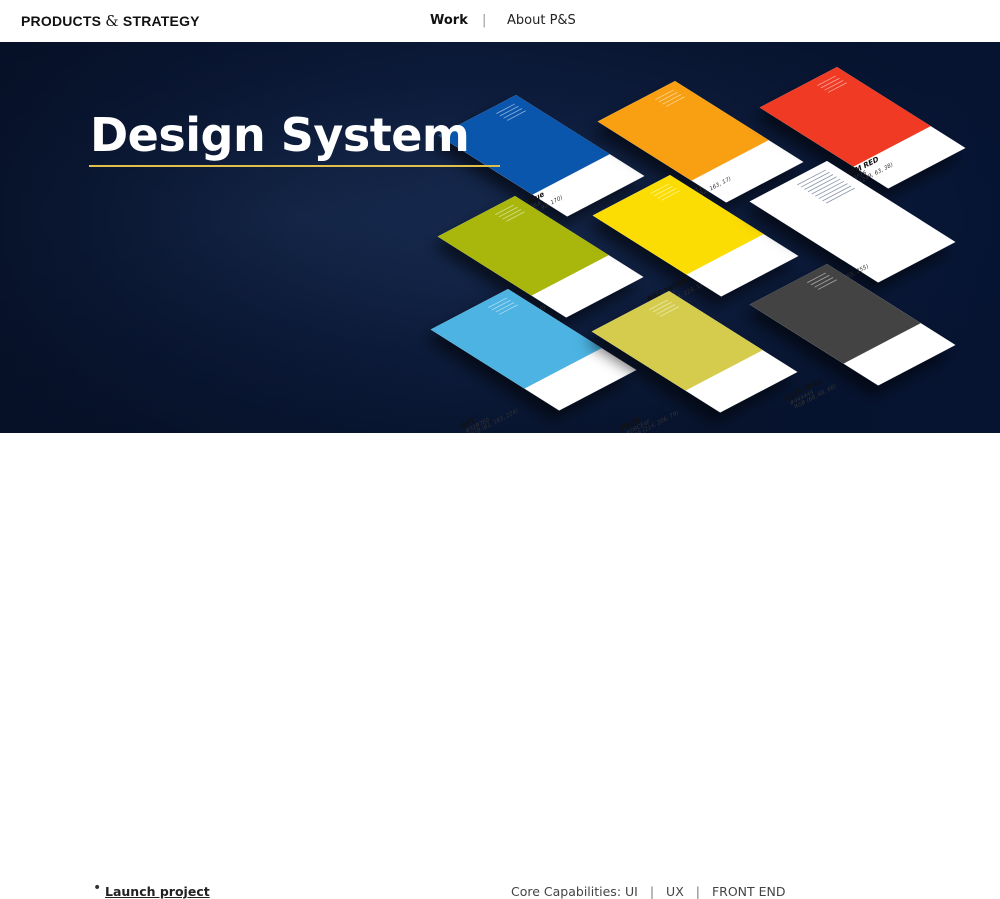  Describe the element at coordinates (748, 891) in the screenshot. I see `capability-front-end: FRONT END` at that location.